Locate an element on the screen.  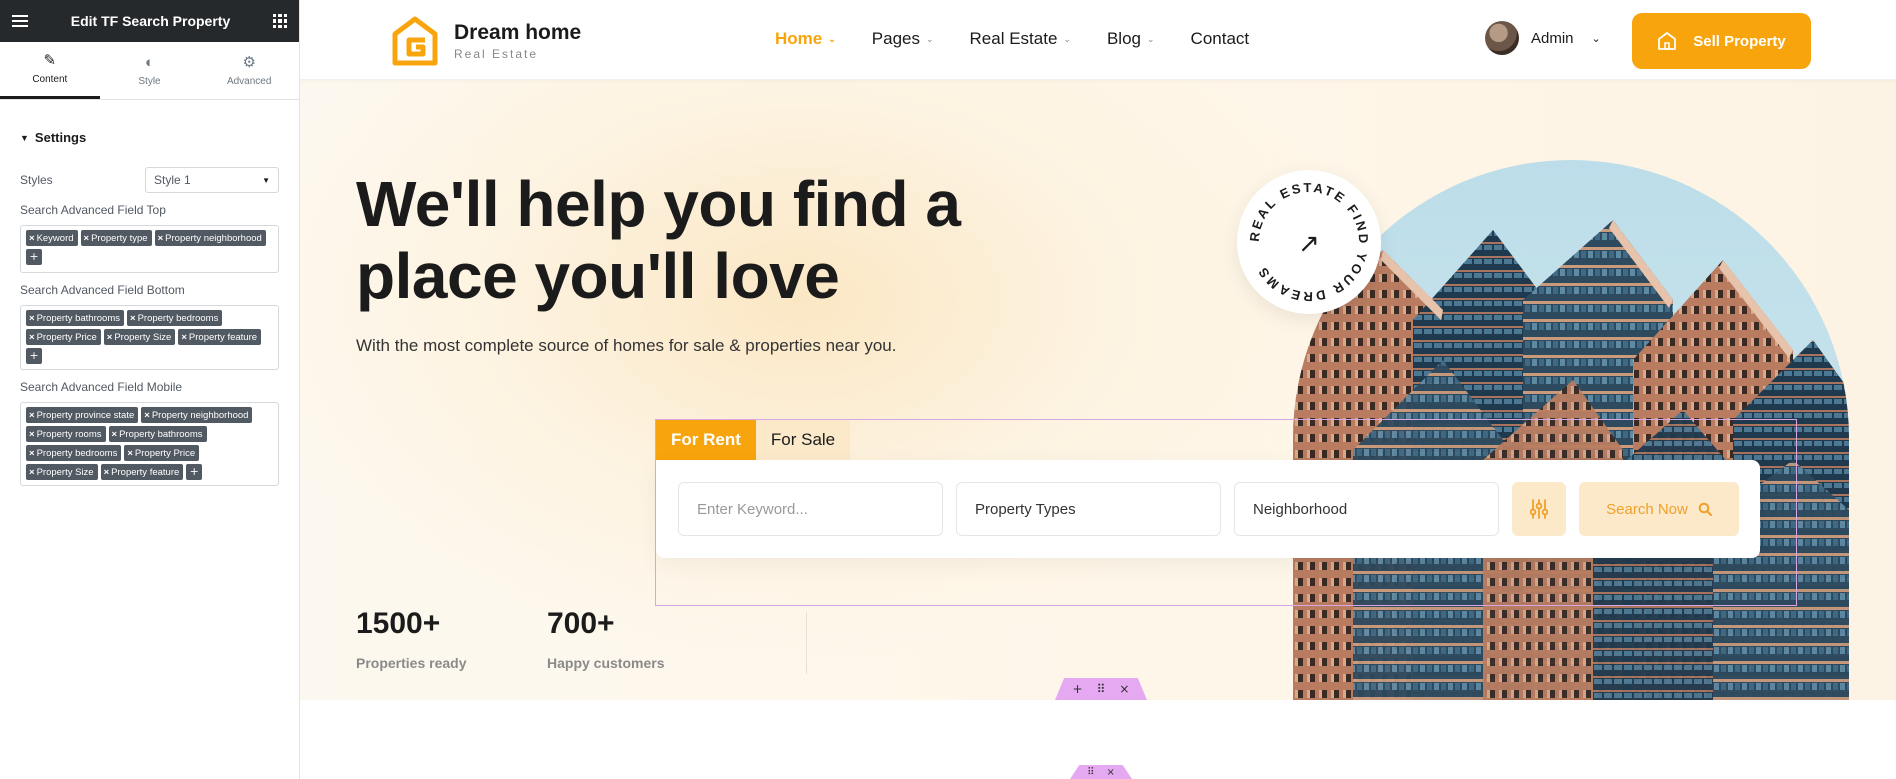
tab-label: Advanced is located at coordinates (249, 81).